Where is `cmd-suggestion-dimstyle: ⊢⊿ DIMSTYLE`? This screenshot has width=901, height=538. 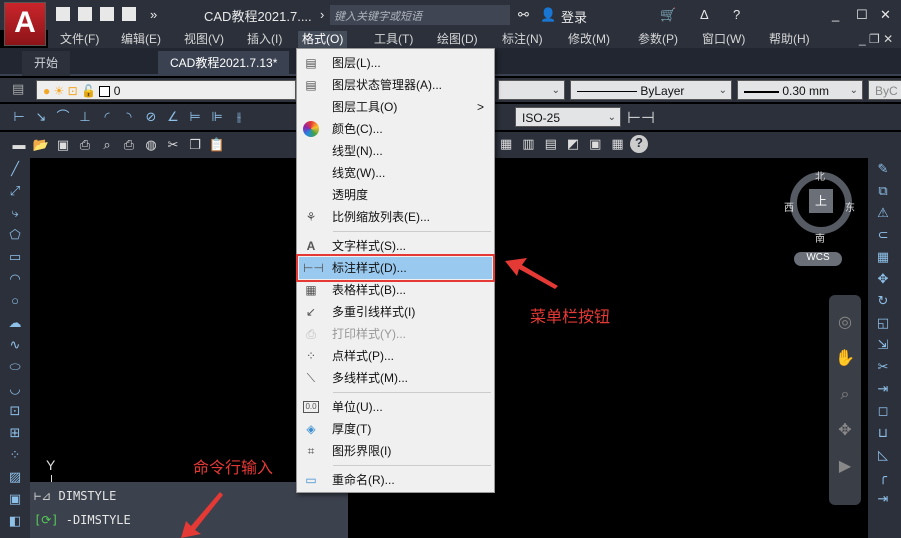
cmd-suggestion-dimstyle: ⊢⊿ DIMSTYLE is located at coordinates (75, 496).